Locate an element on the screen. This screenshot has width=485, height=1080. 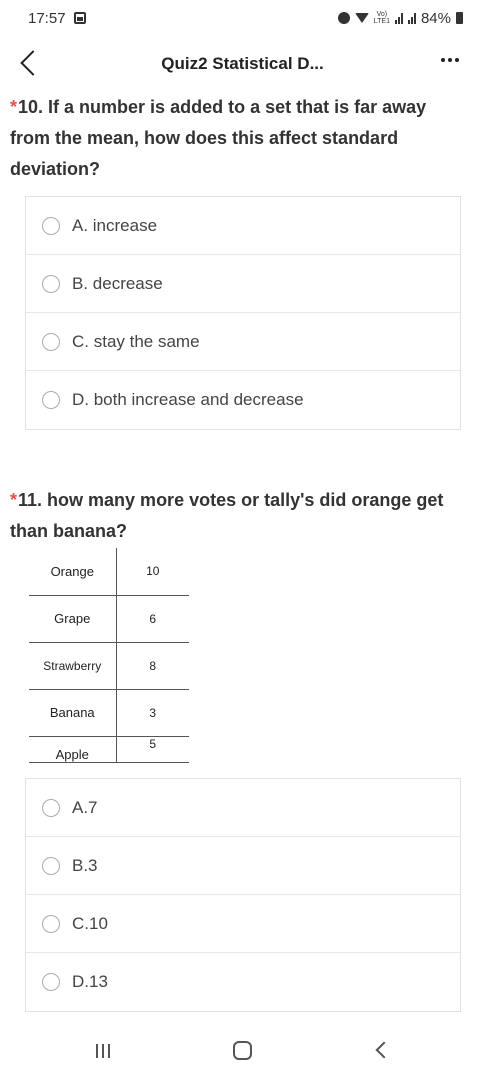
status-right: Vo) LTE1 84% is located at coordinates (400, 18).